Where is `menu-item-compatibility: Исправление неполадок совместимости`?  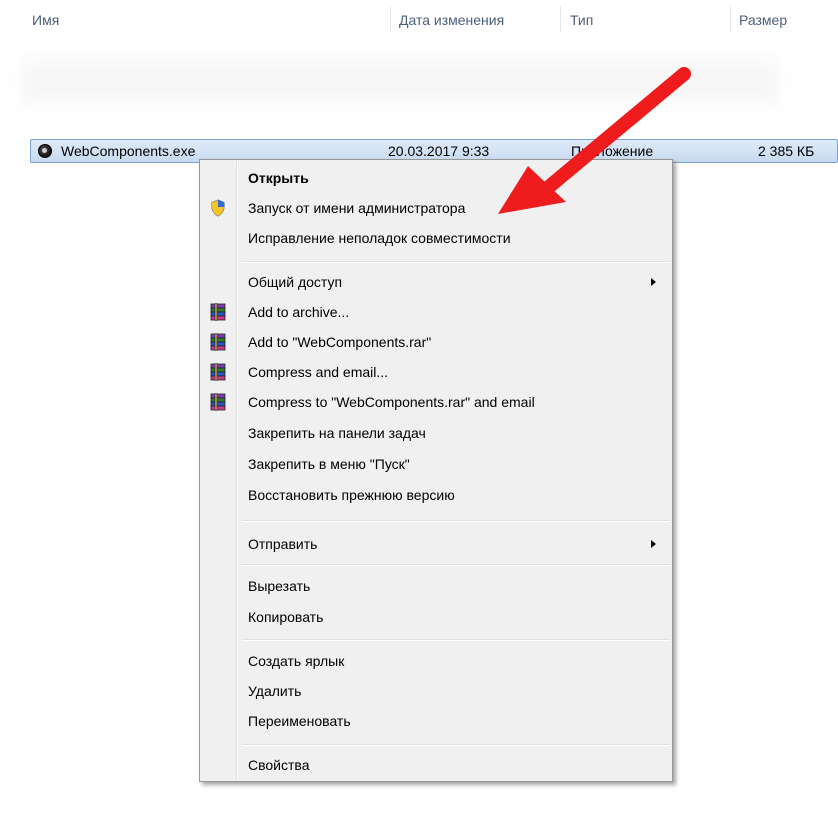 menu-item-compatibility: Исправление неполадок совместимости is located at coordinates (436, 238).